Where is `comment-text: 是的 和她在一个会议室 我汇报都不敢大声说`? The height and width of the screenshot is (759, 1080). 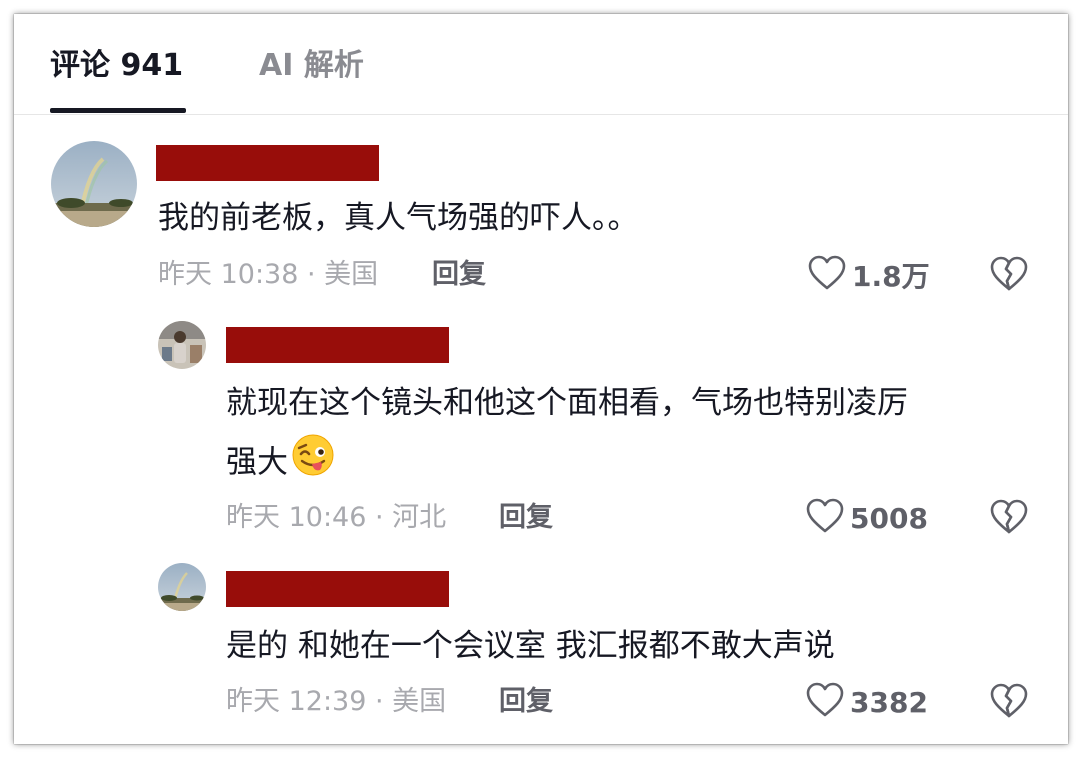 comment-text: 是的 和她在一个会议室 我汇报都不敢大声说 is located at coordinates (530, 646).